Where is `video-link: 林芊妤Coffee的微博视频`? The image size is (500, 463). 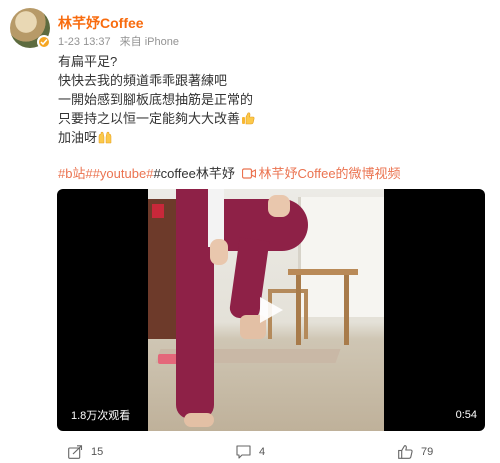
video-link: 林芊妤Coffee的微博视频 is located at coordinates (321, 173).